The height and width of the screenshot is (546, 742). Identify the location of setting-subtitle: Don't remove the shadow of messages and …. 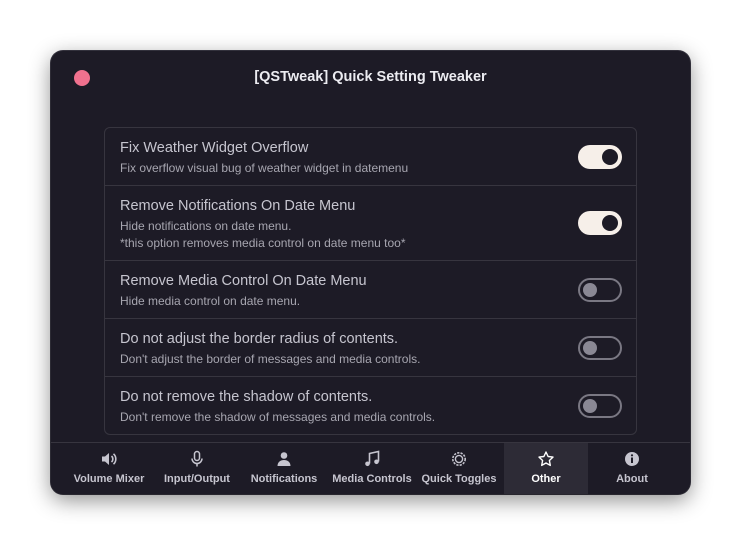
(278, 417).